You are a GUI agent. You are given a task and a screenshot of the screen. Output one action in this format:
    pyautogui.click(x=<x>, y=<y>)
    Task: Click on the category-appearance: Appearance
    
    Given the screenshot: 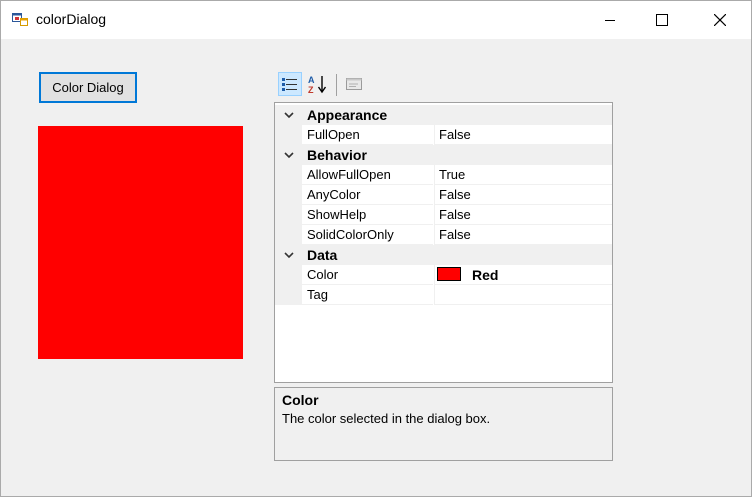 What is the action you would take?
    pyautogui.click(x=443, y=115)
    